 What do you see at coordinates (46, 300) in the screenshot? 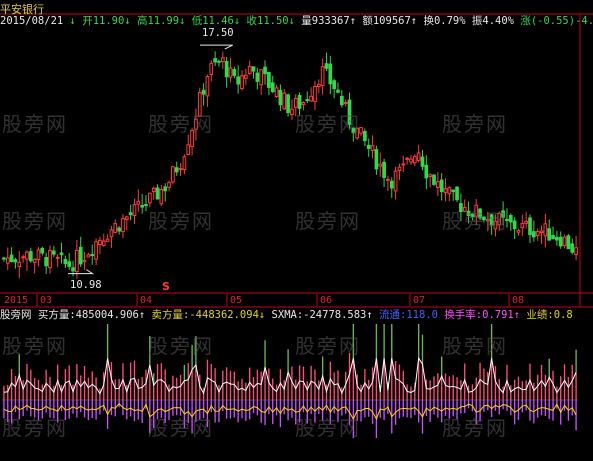
I see `time-axis-label: 03` at bounding box center [46, 300].